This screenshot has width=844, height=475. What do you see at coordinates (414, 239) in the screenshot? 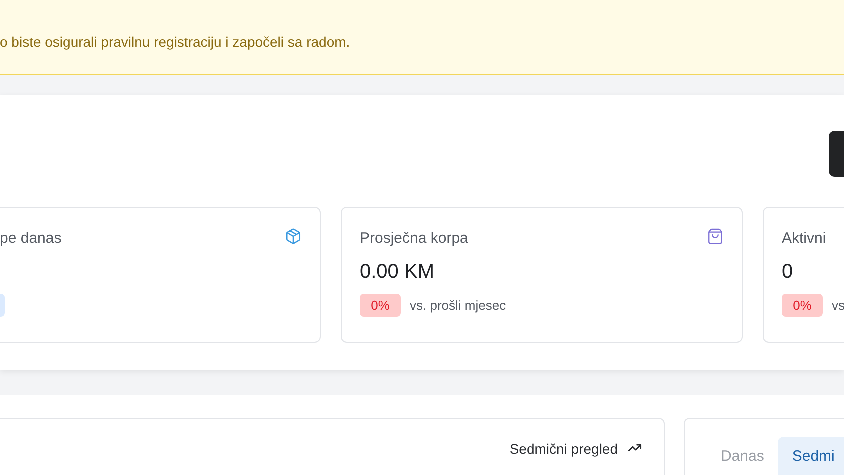
I see `card-title: Prosječna korpa` at bounding box center [414, 239].